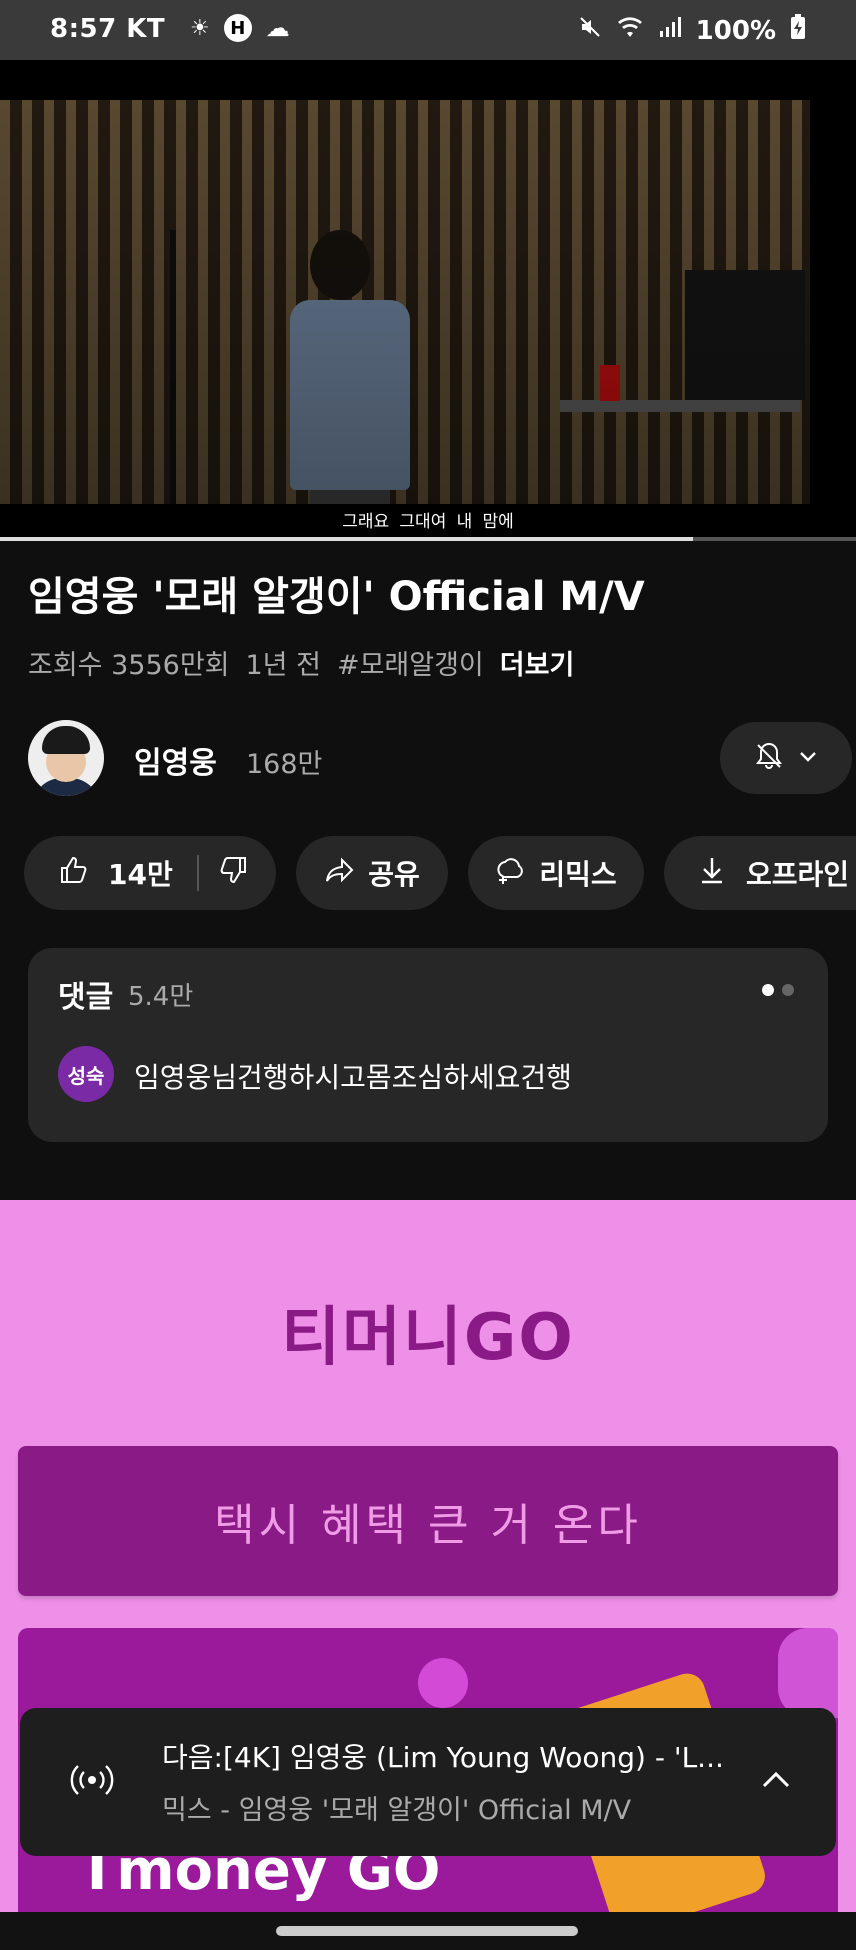  Describe the element at coordinates (66, 758) in the screenshot. I see `channel-avatar` at that location.